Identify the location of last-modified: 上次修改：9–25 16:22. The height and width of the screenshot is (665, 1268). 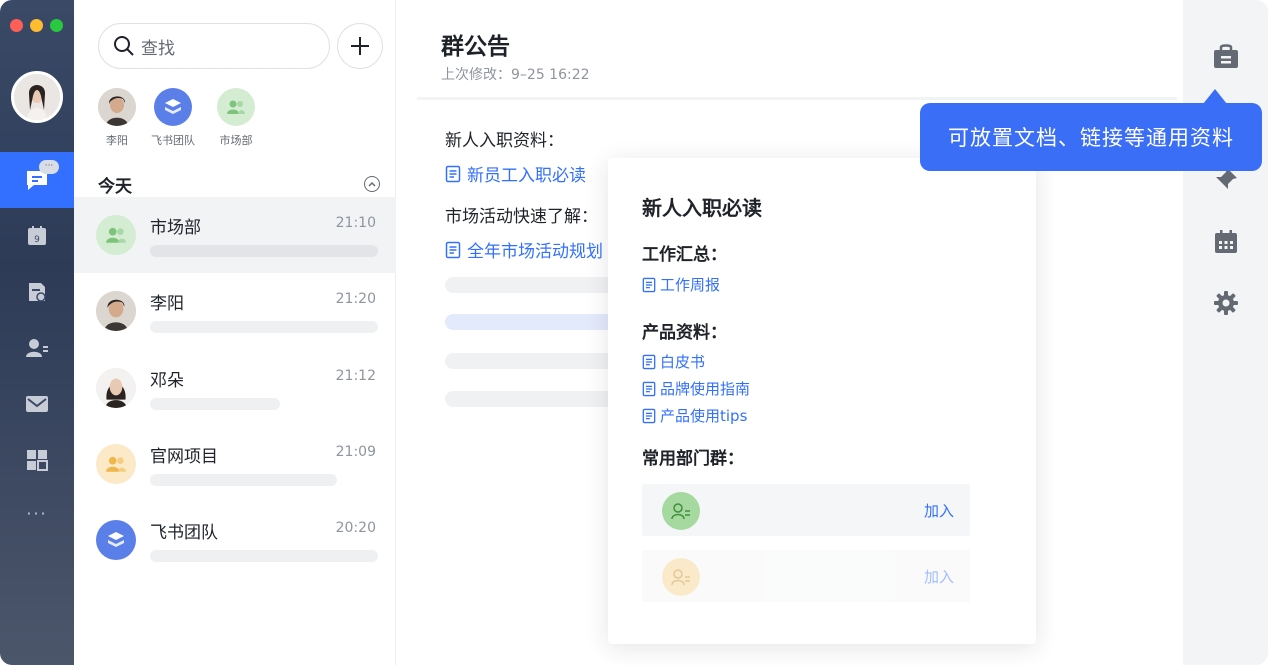
(515, 75).